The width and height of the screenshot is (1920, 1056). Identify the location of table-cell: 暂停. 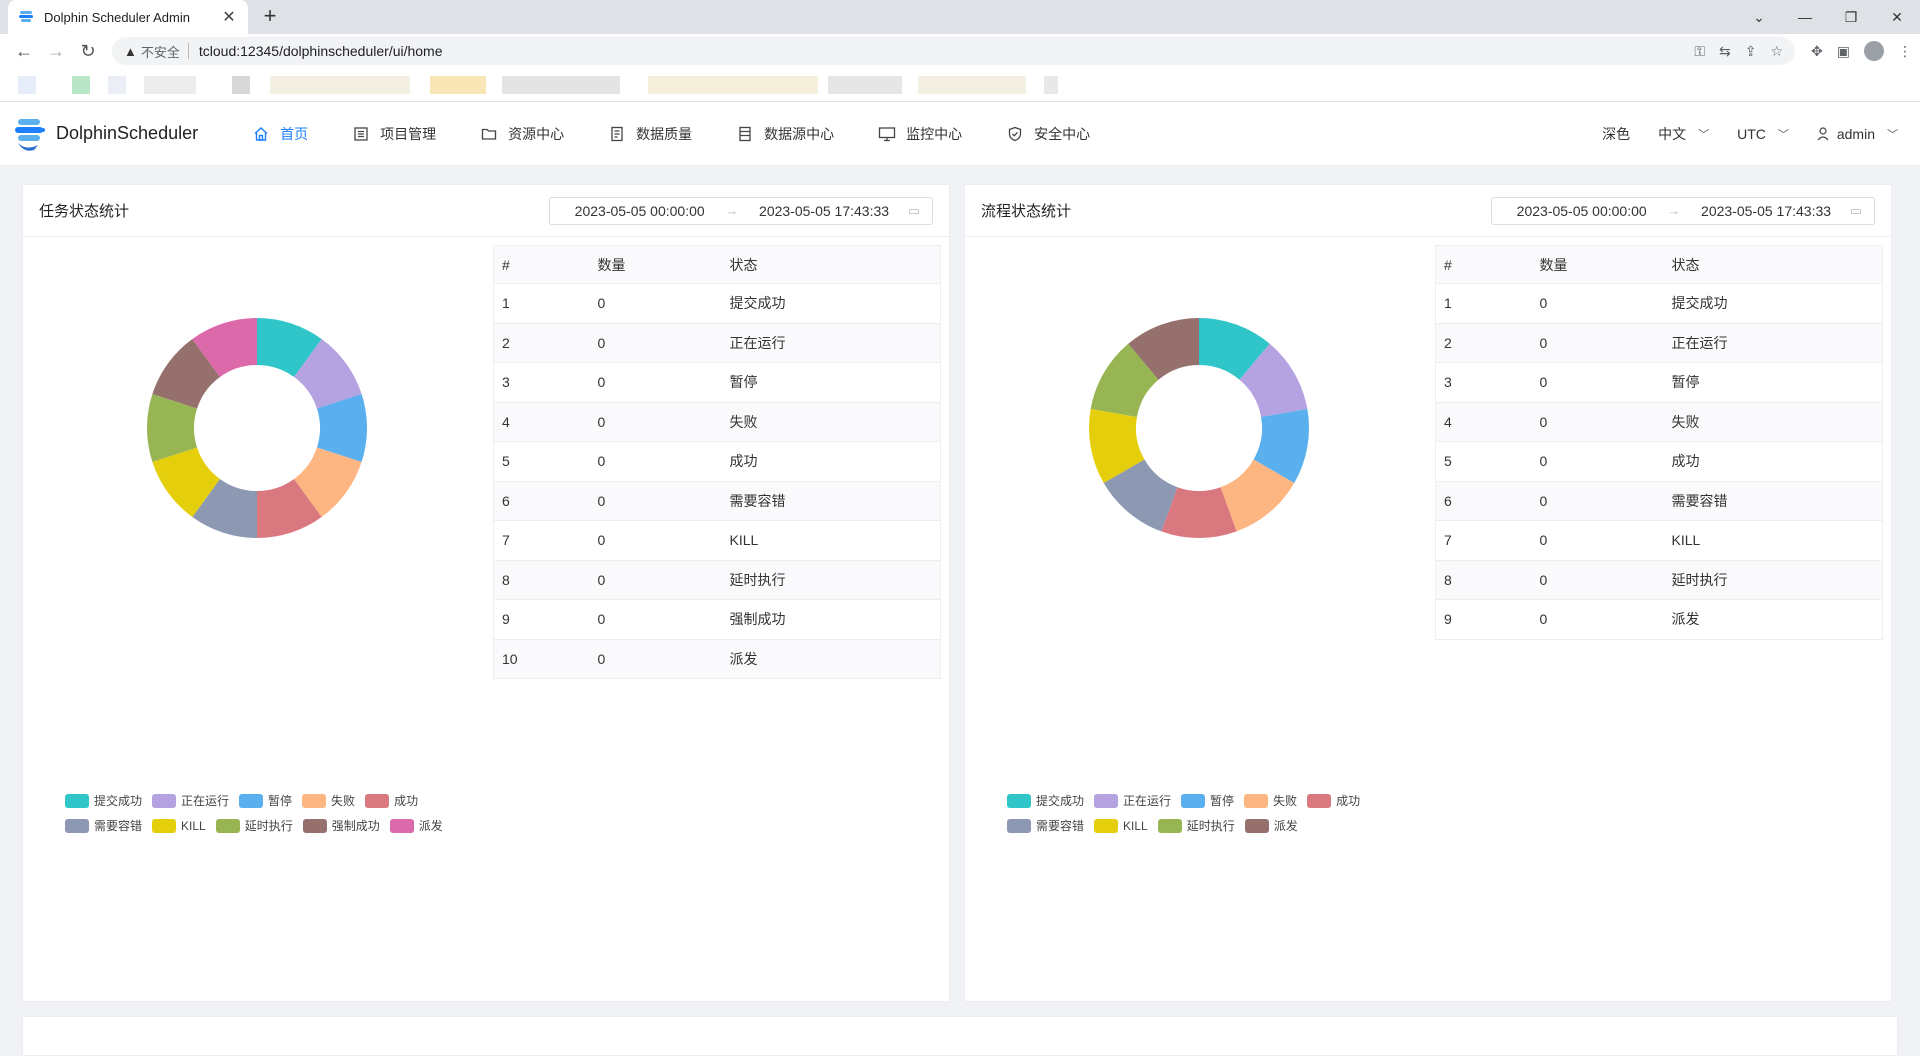
(831, 382).